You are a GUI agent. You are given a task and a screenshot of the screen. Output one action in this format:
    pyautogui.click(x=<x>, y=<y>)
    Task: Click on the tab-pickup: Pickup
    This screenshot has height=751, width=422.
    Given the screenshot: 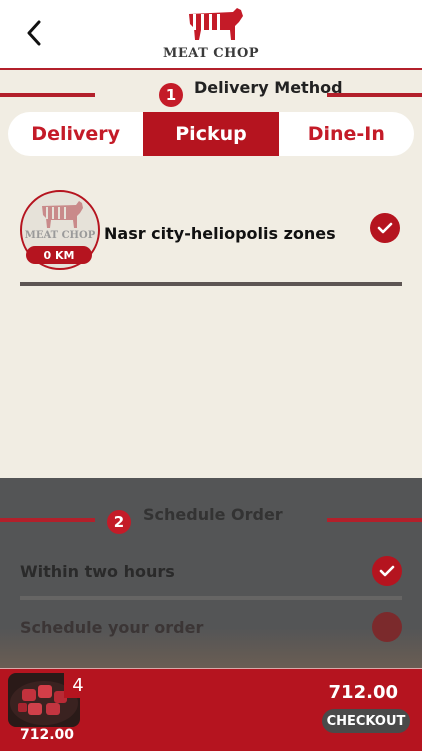 What is the action you would take?
    pyautogui.click(x=211, y=134)
    